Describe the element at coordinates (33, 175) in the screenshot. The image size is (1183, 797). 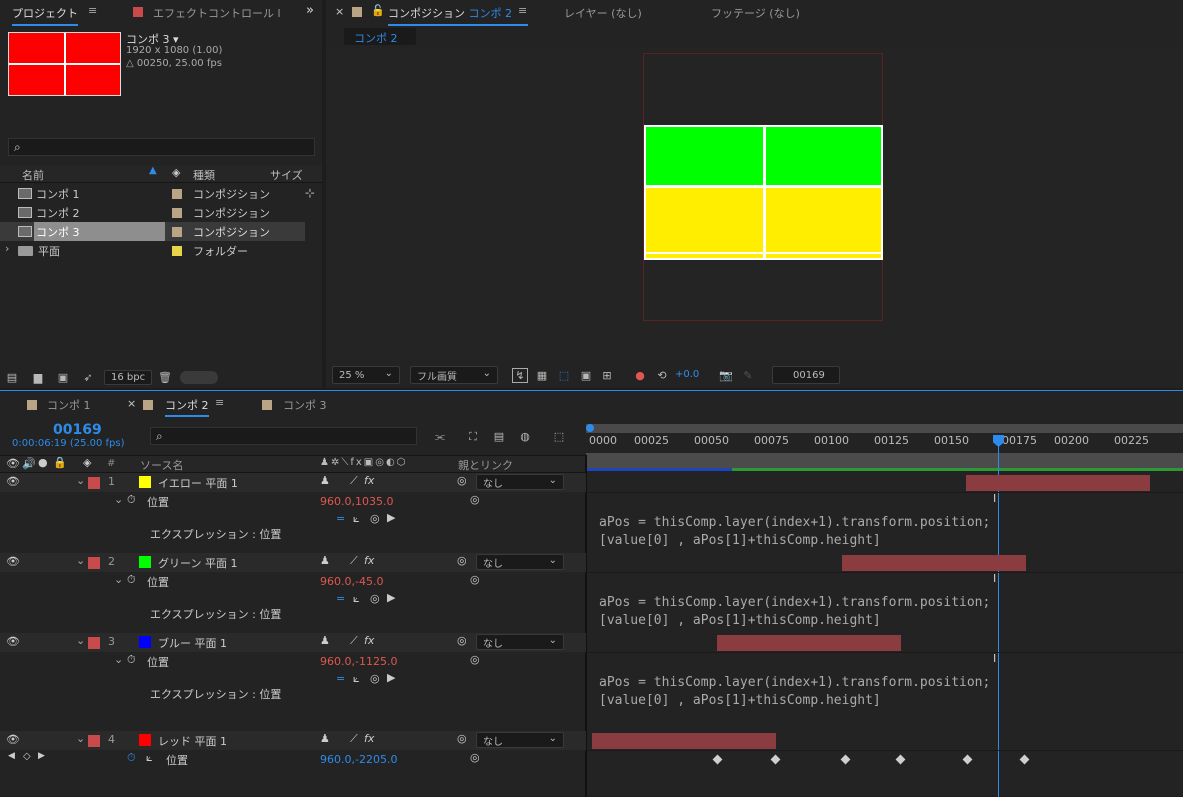
I see `col-name-header: 名前` at that location.